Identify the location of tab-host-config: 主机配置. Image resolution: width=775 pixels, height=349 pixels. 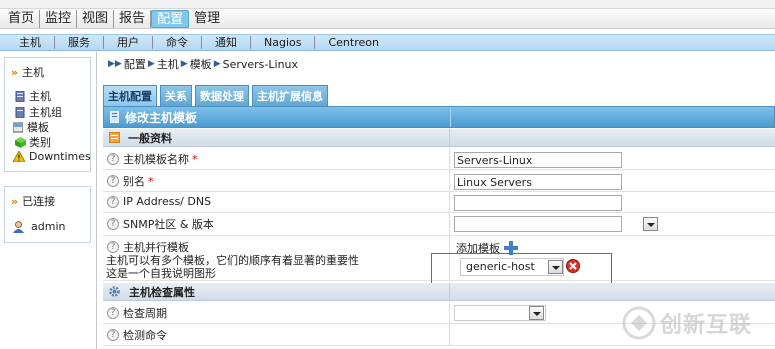
(130, 95).